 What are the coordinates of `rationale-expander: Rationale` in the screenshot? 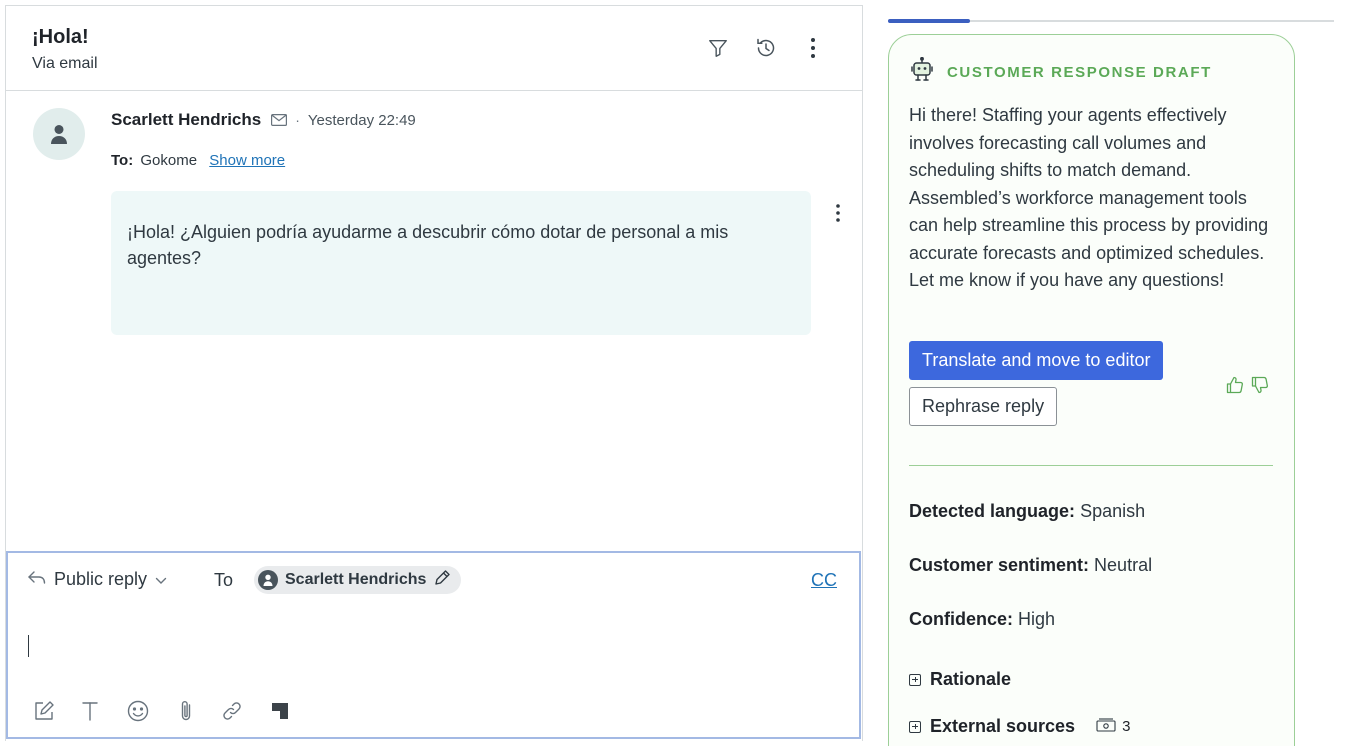 It's located at (960, 679).